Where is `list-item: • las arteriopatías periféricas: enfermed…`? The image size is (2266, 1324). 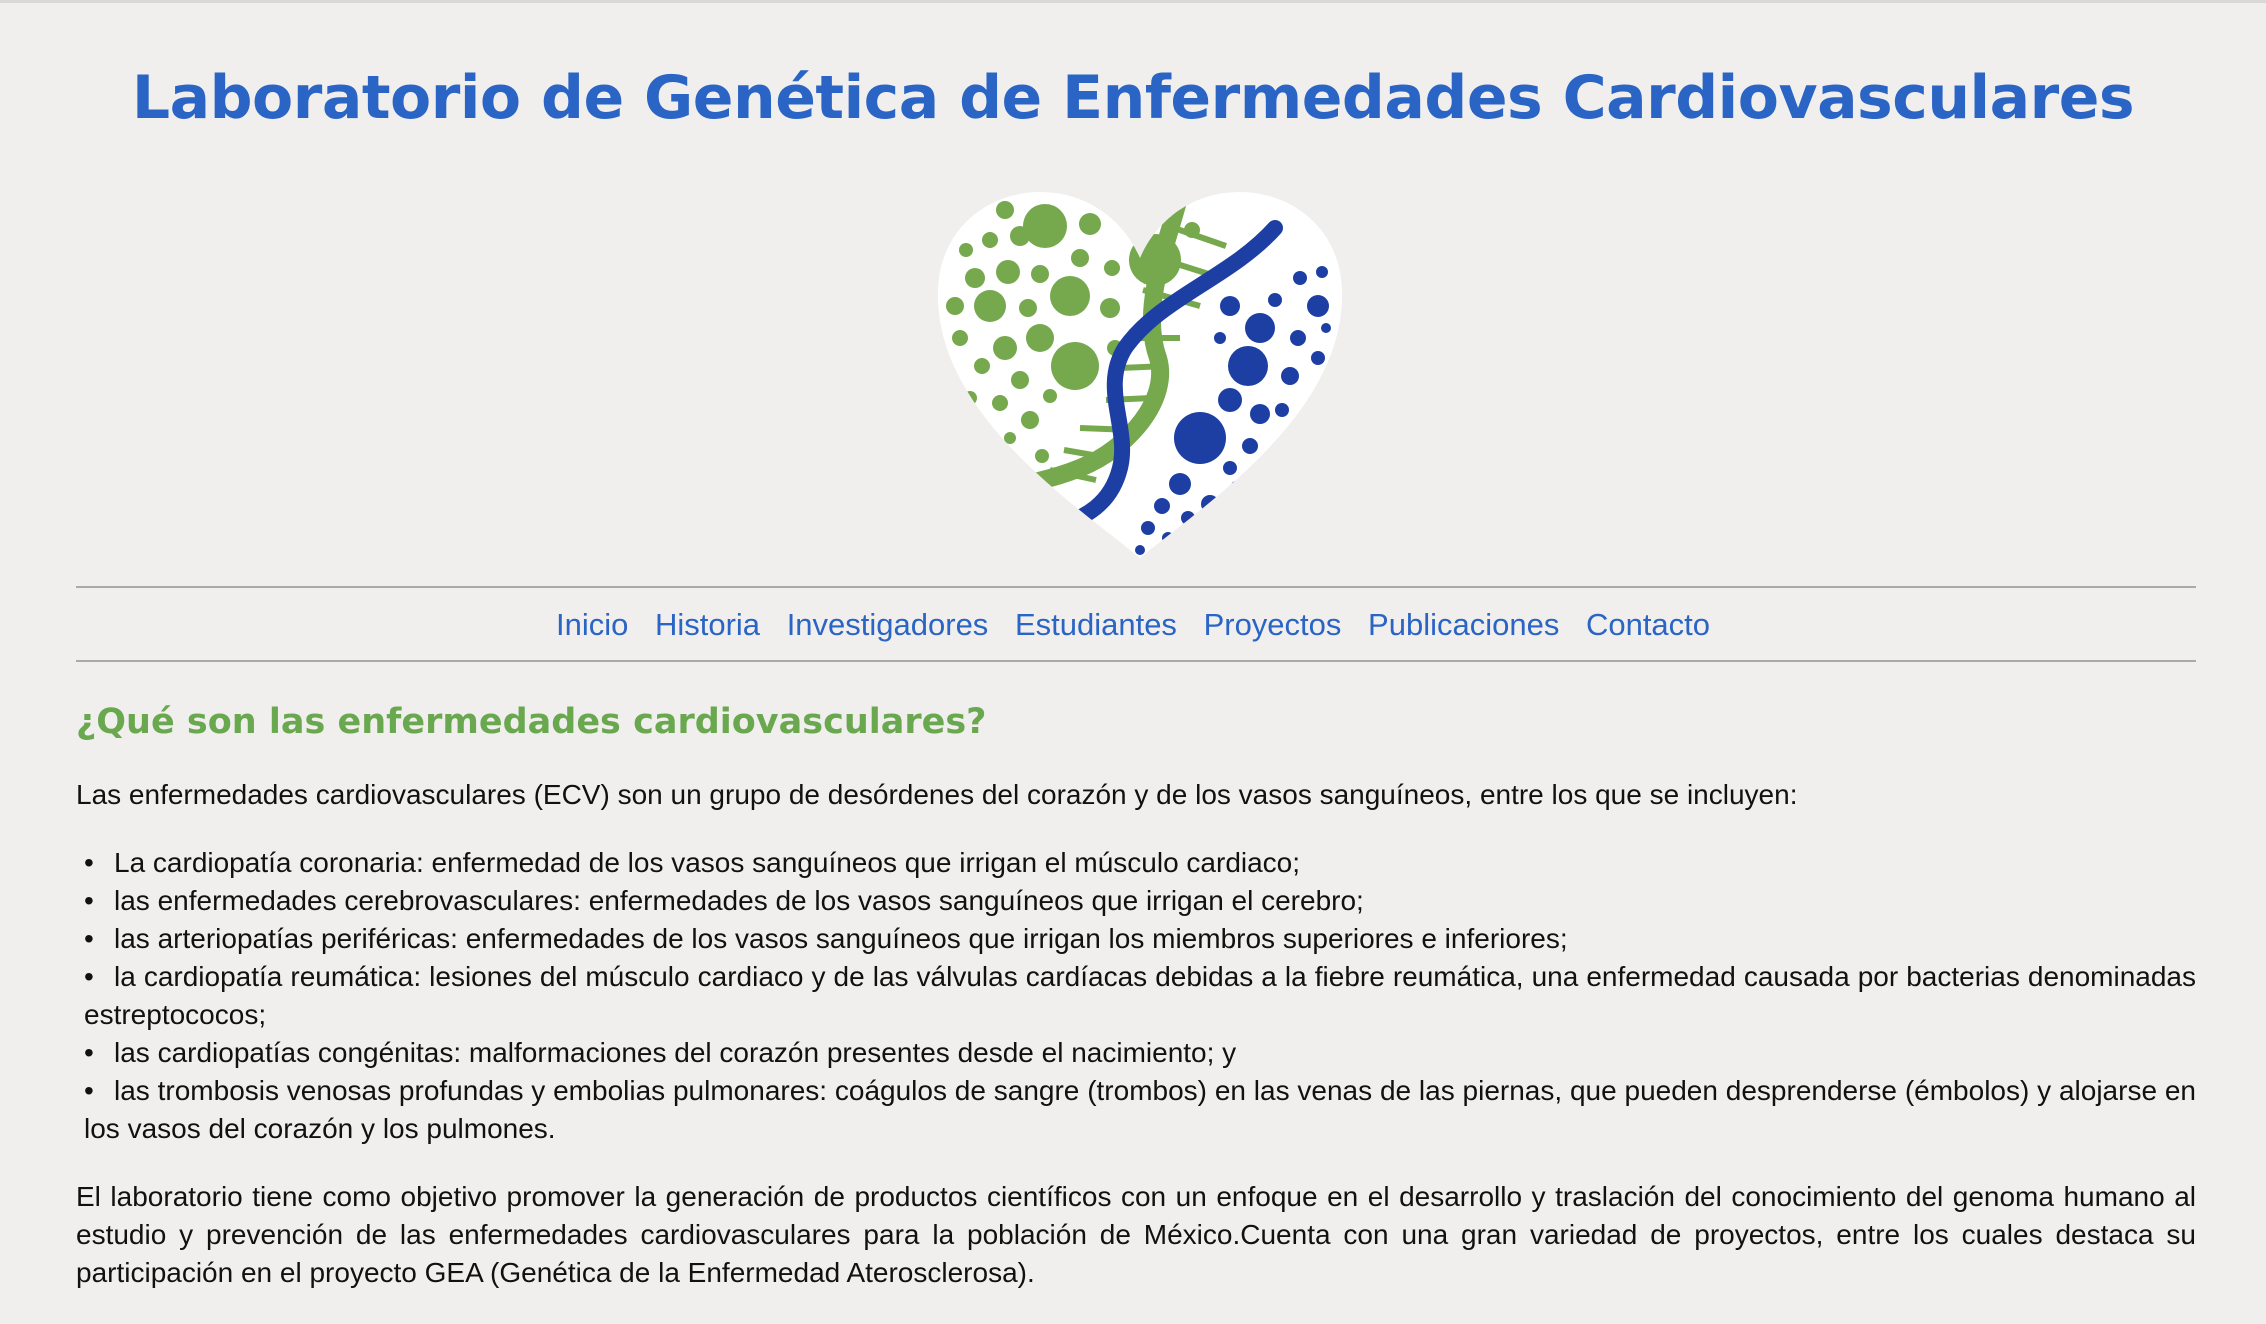 list-item: • las arteriopatías periféricas: enfermed… is located at coordinates (1136, 939).